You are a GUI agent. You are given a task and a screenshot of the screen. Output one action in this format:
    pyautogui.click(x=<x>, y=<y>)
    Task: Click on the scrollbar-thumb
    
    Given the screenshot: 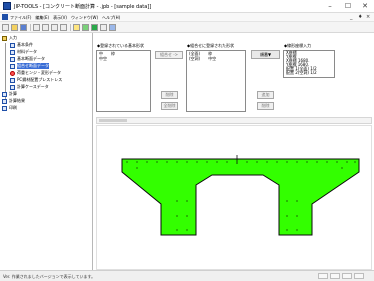 What is the action you would take?
    pyautogui.click(x=113, y=120)
    